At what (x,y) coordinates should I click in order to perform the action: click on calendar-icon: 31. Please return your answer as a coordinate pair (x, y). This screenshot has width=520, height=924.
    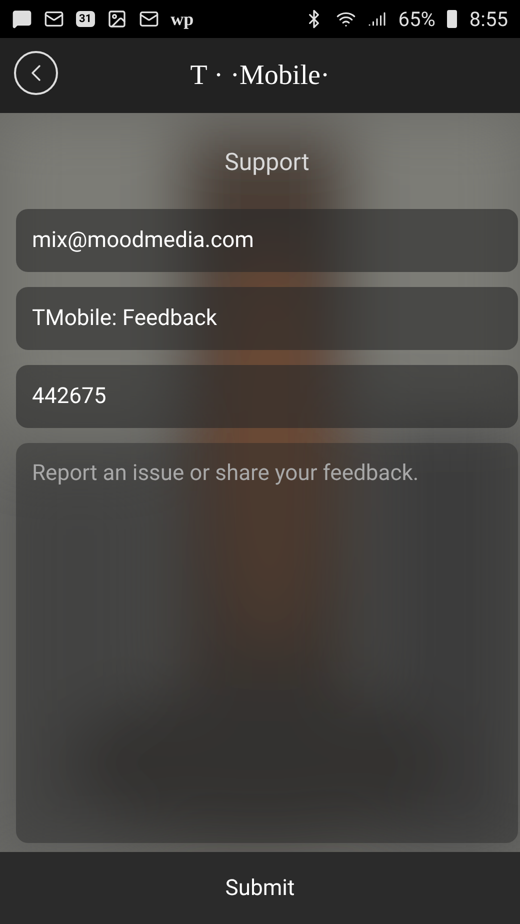
    Looking at the image, I should click on (85, 19).